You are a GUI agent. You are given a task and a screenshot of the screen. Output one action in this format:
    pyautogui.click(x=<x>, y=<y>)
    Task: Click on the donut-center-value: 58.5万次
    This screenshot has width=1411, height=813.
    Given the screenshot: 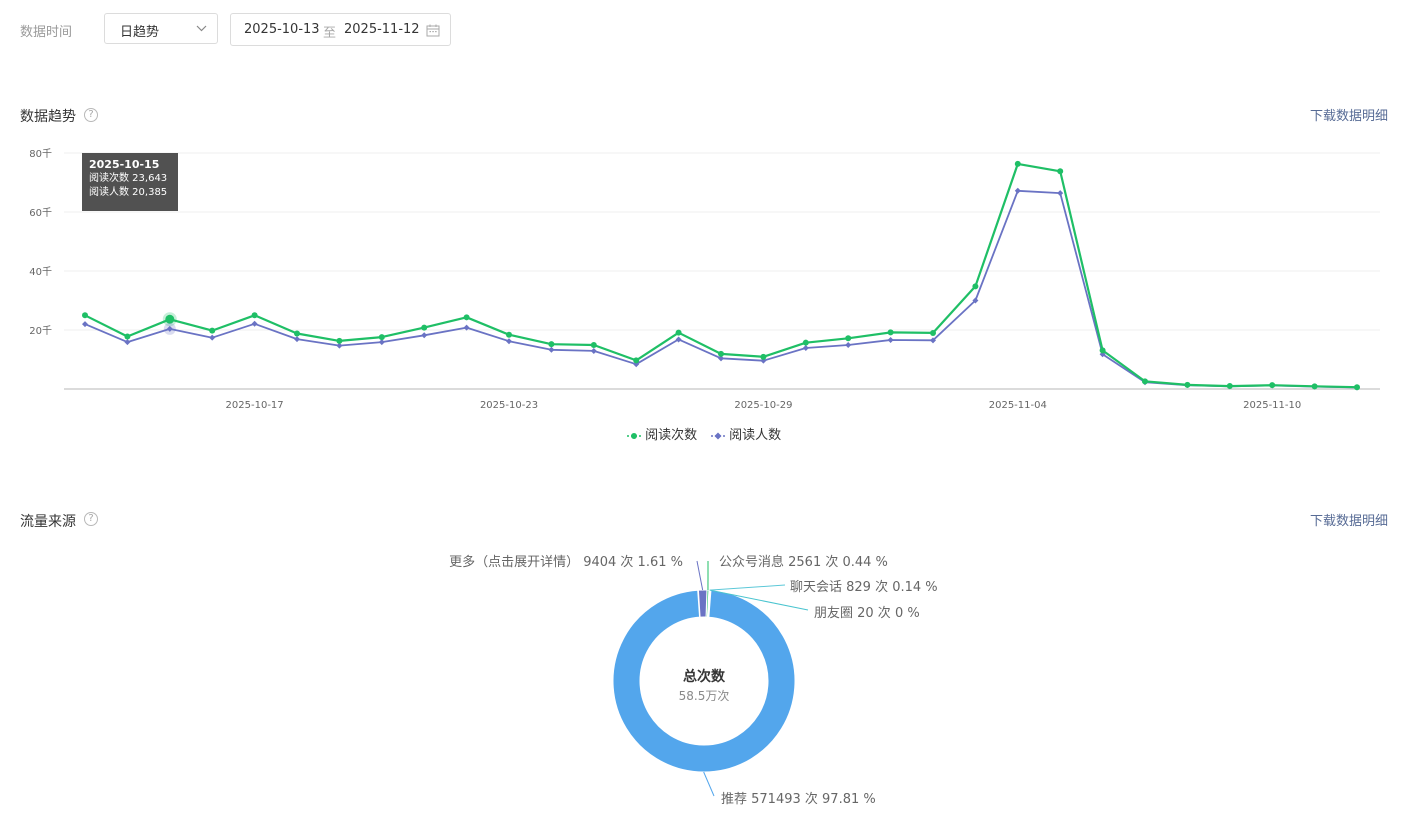 What is the action you would take?
    pyautogui.click(x=704, y=696)
    